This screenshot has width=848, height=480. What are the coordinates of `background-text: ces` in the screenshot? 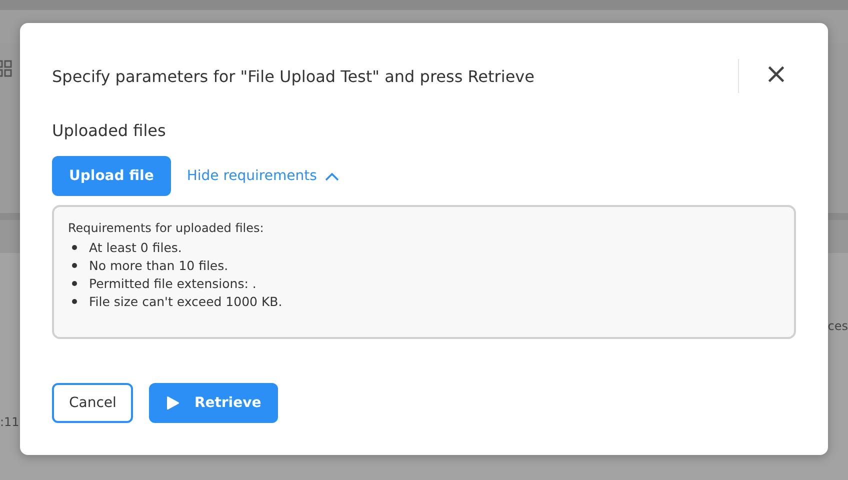 It's located at (838, 326).